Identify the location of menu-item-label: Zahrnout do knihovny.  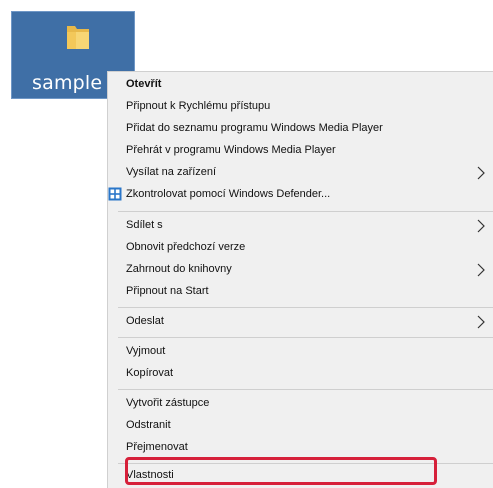
(179, 269).